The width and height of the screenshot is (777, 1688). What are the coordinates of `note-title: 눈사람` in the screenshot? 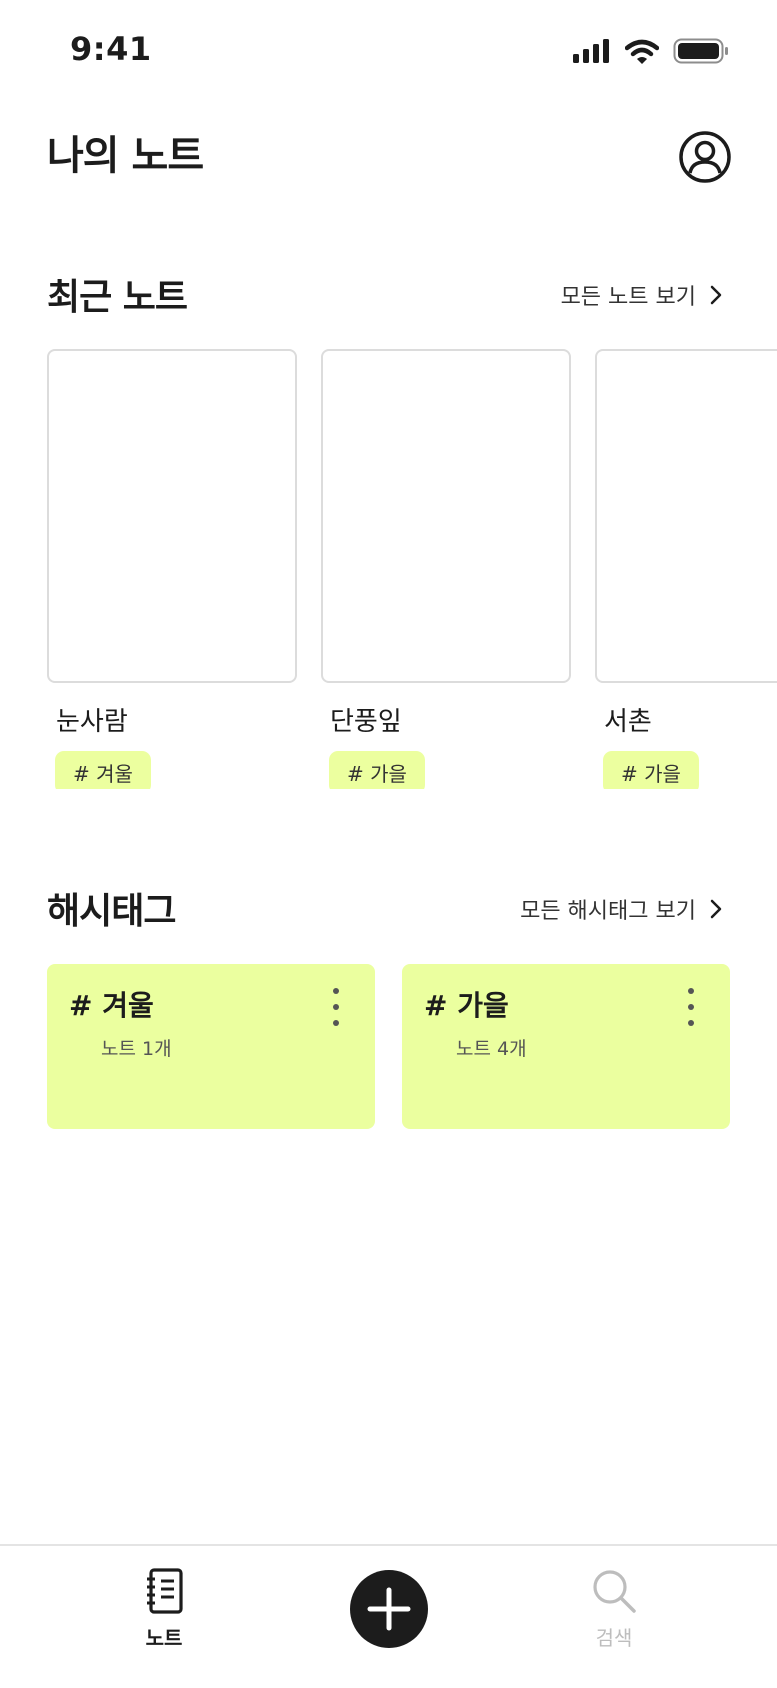 It's located at (92, 722).